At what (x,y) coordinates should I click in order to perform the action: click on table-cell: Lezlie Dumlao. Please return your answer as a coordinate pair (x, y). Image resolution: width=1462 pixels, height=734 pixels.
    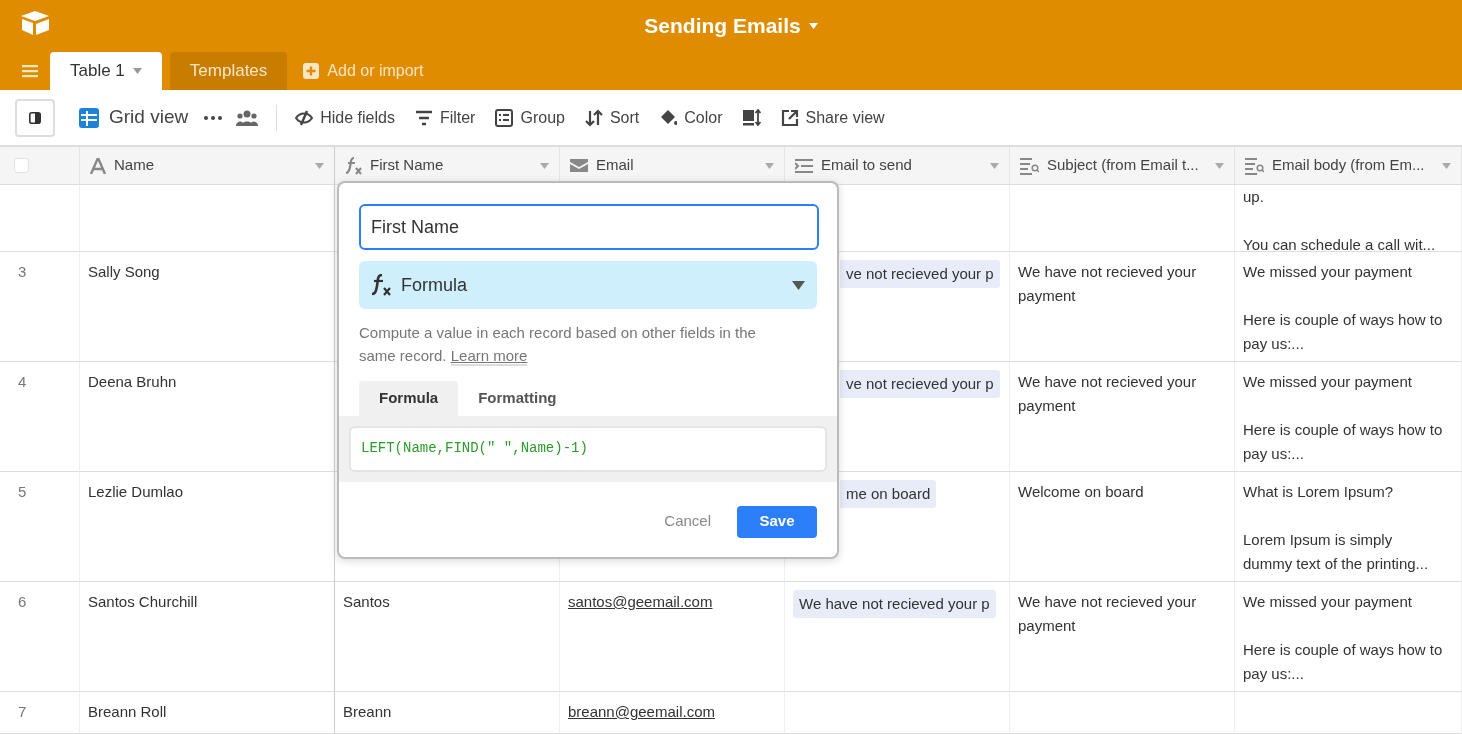
    Looking at the image, I should click on (207, 527).